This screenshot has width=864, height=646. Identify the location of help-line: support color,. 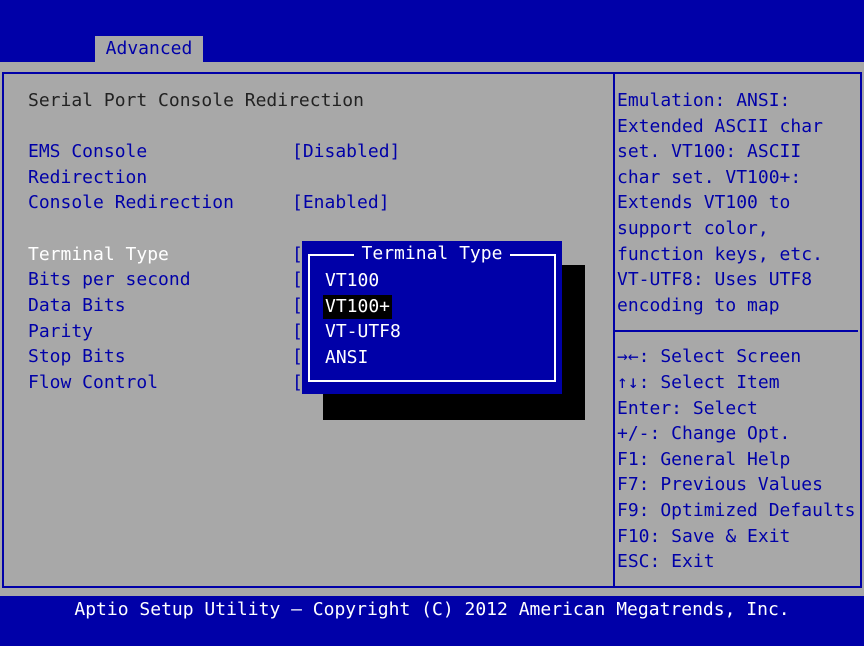
(693, 228).